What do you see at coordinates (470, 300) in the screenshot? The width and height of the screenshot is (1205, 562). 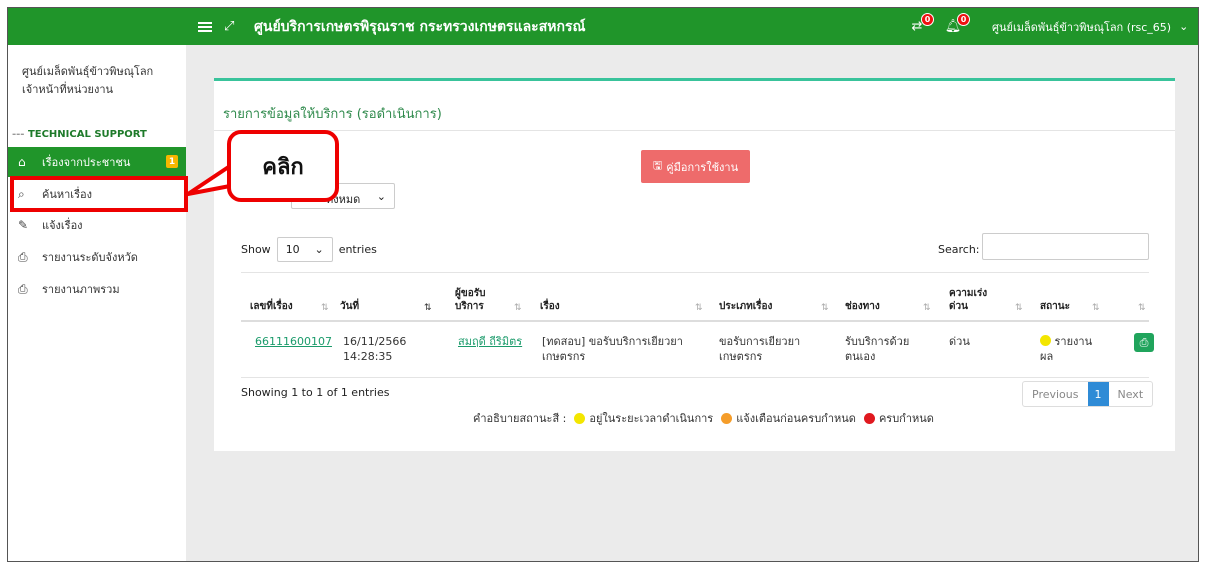 I see `col-header-requester: ผู้ขอรับ บริการ` at bounding box center [470, 300].